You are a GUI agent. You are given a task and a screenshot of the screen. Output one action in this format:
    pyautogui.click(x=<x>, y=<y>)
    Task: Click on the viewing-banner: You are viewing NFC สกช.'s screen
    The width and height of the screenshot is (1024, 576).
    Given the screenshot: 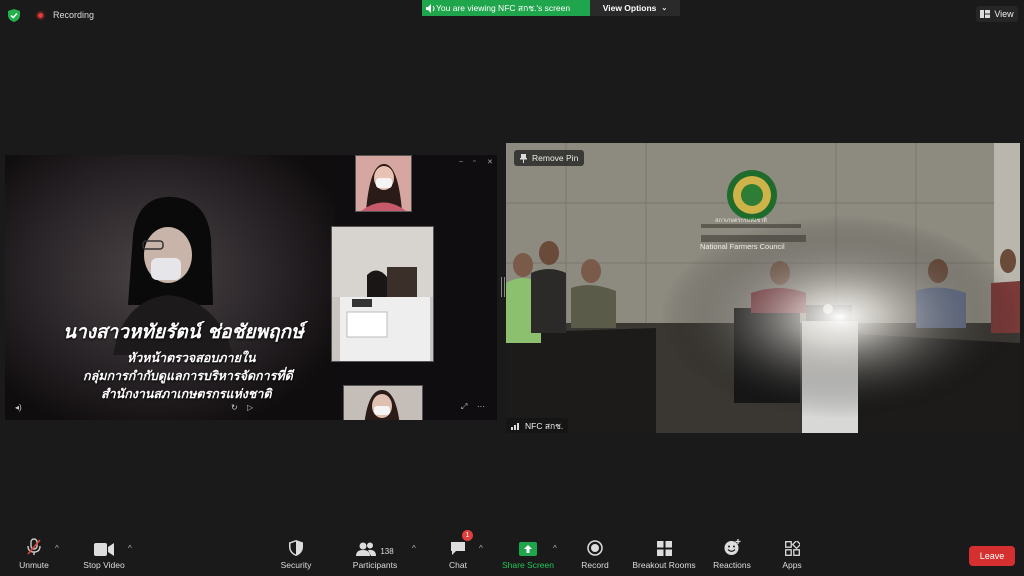 What is the action you would take?
    pyautogui.click(x=506, y=8)
    